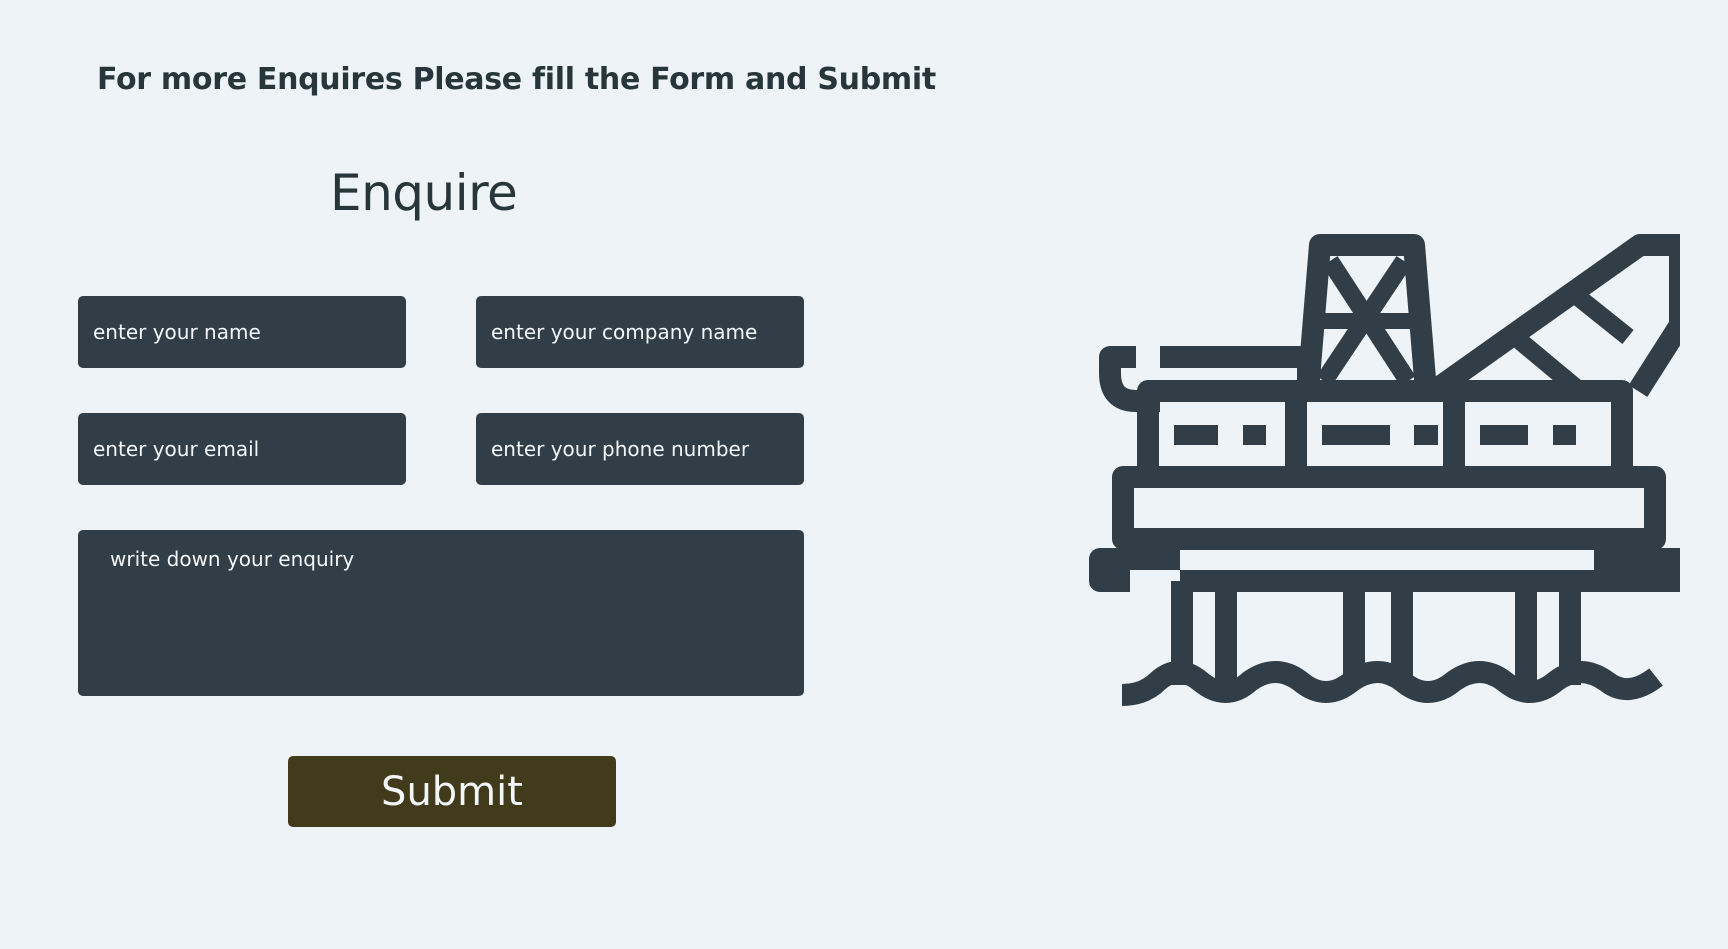  Describe the element at coordinates (242, 332) in the screenshot. I see `name-field` at that location.